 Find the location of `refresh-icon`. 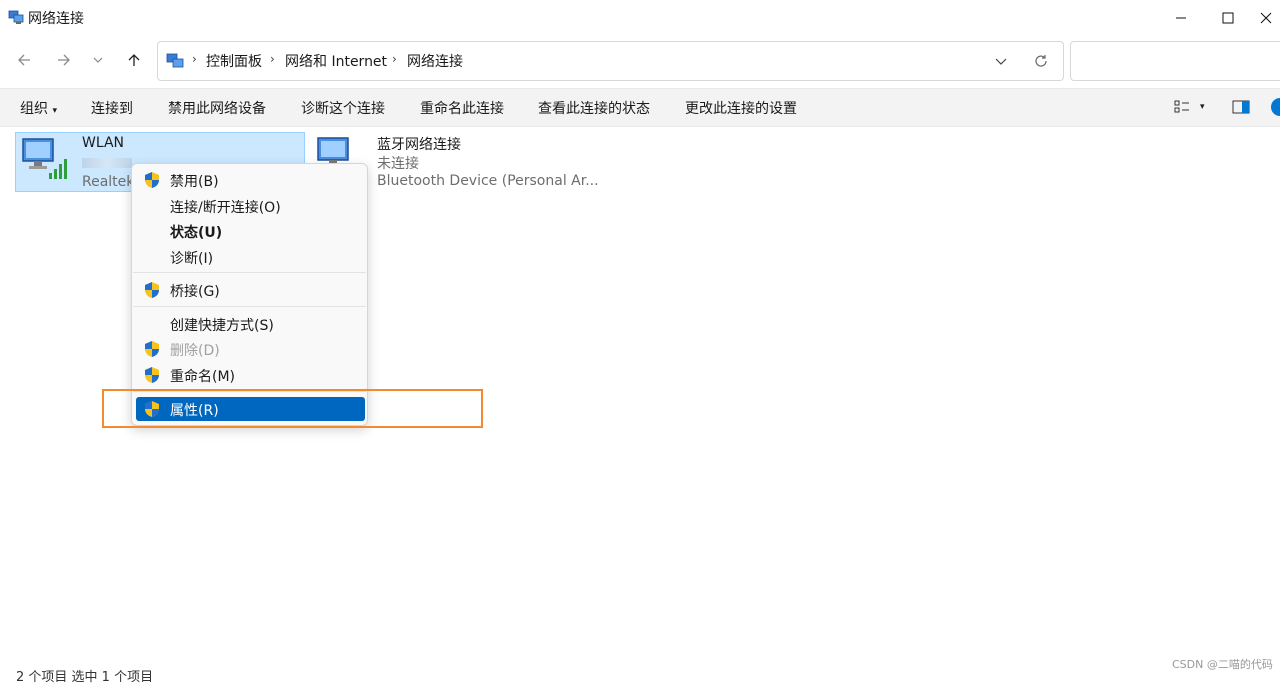

refresh-icon is located at coordinates (1041, 61).